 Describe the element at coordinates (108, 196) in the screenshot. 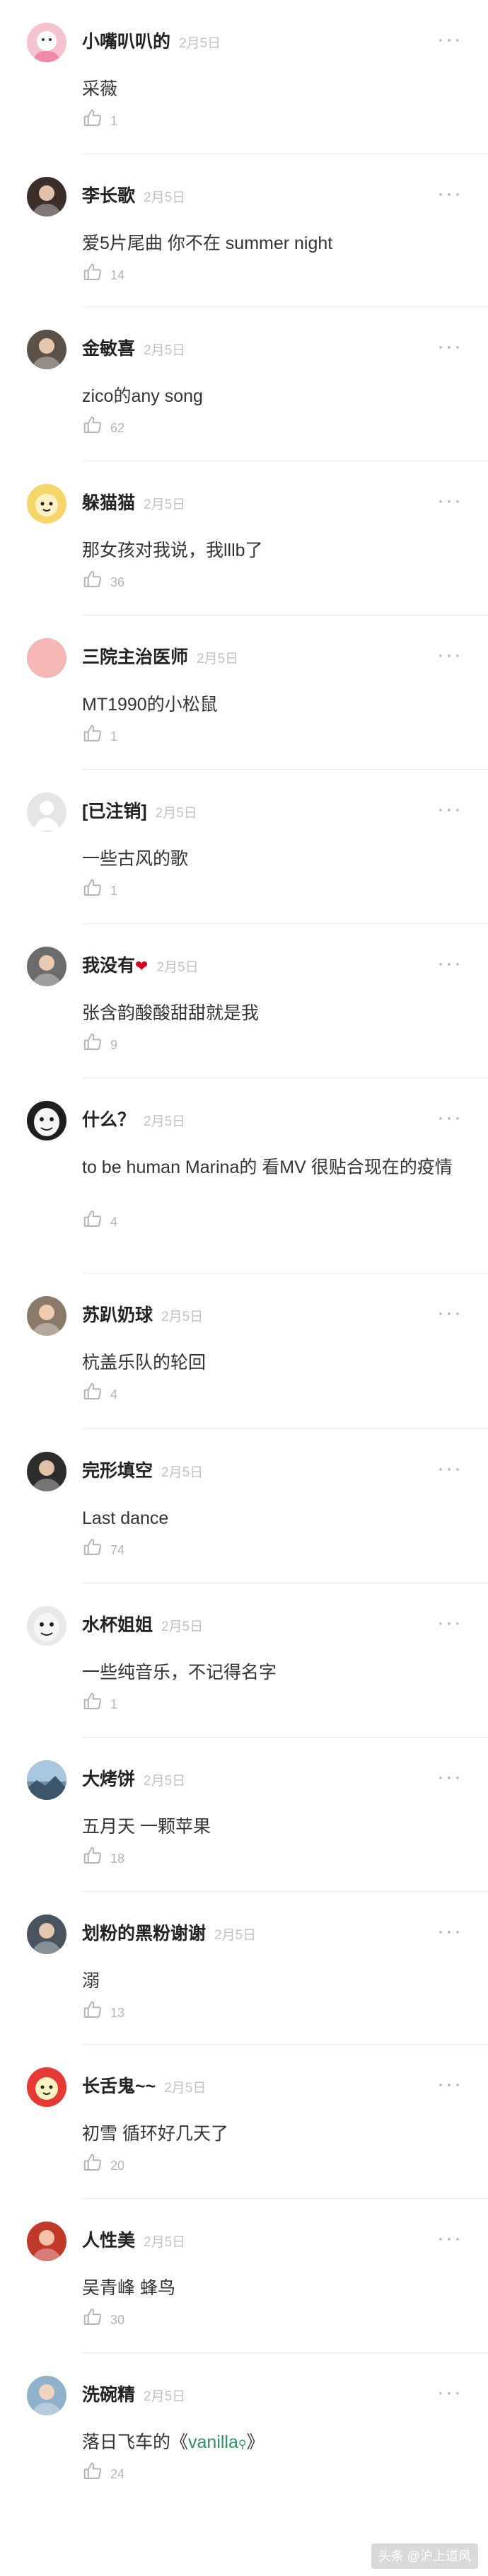

I see `username: 李长歌` at that location.